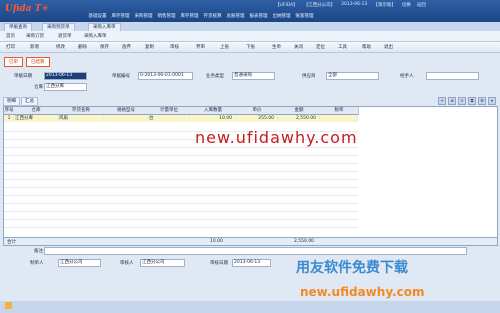 Image resolution: width=500 pixels, height=313 pixels. I want to click on audit-button: 审核, so click(174, 47).